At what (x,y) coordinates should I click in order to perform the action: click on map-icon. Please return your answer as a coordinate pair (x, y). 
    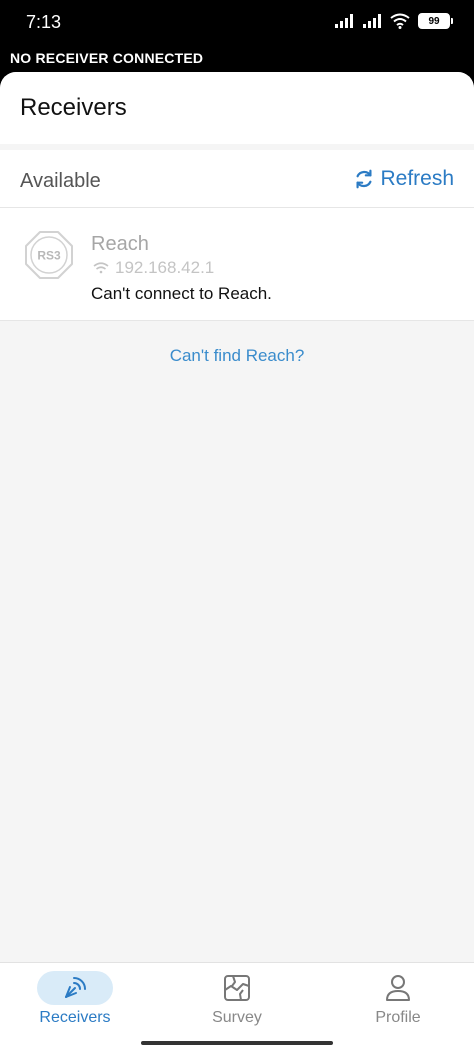
    Looking at the image, I should click on (237, 988).